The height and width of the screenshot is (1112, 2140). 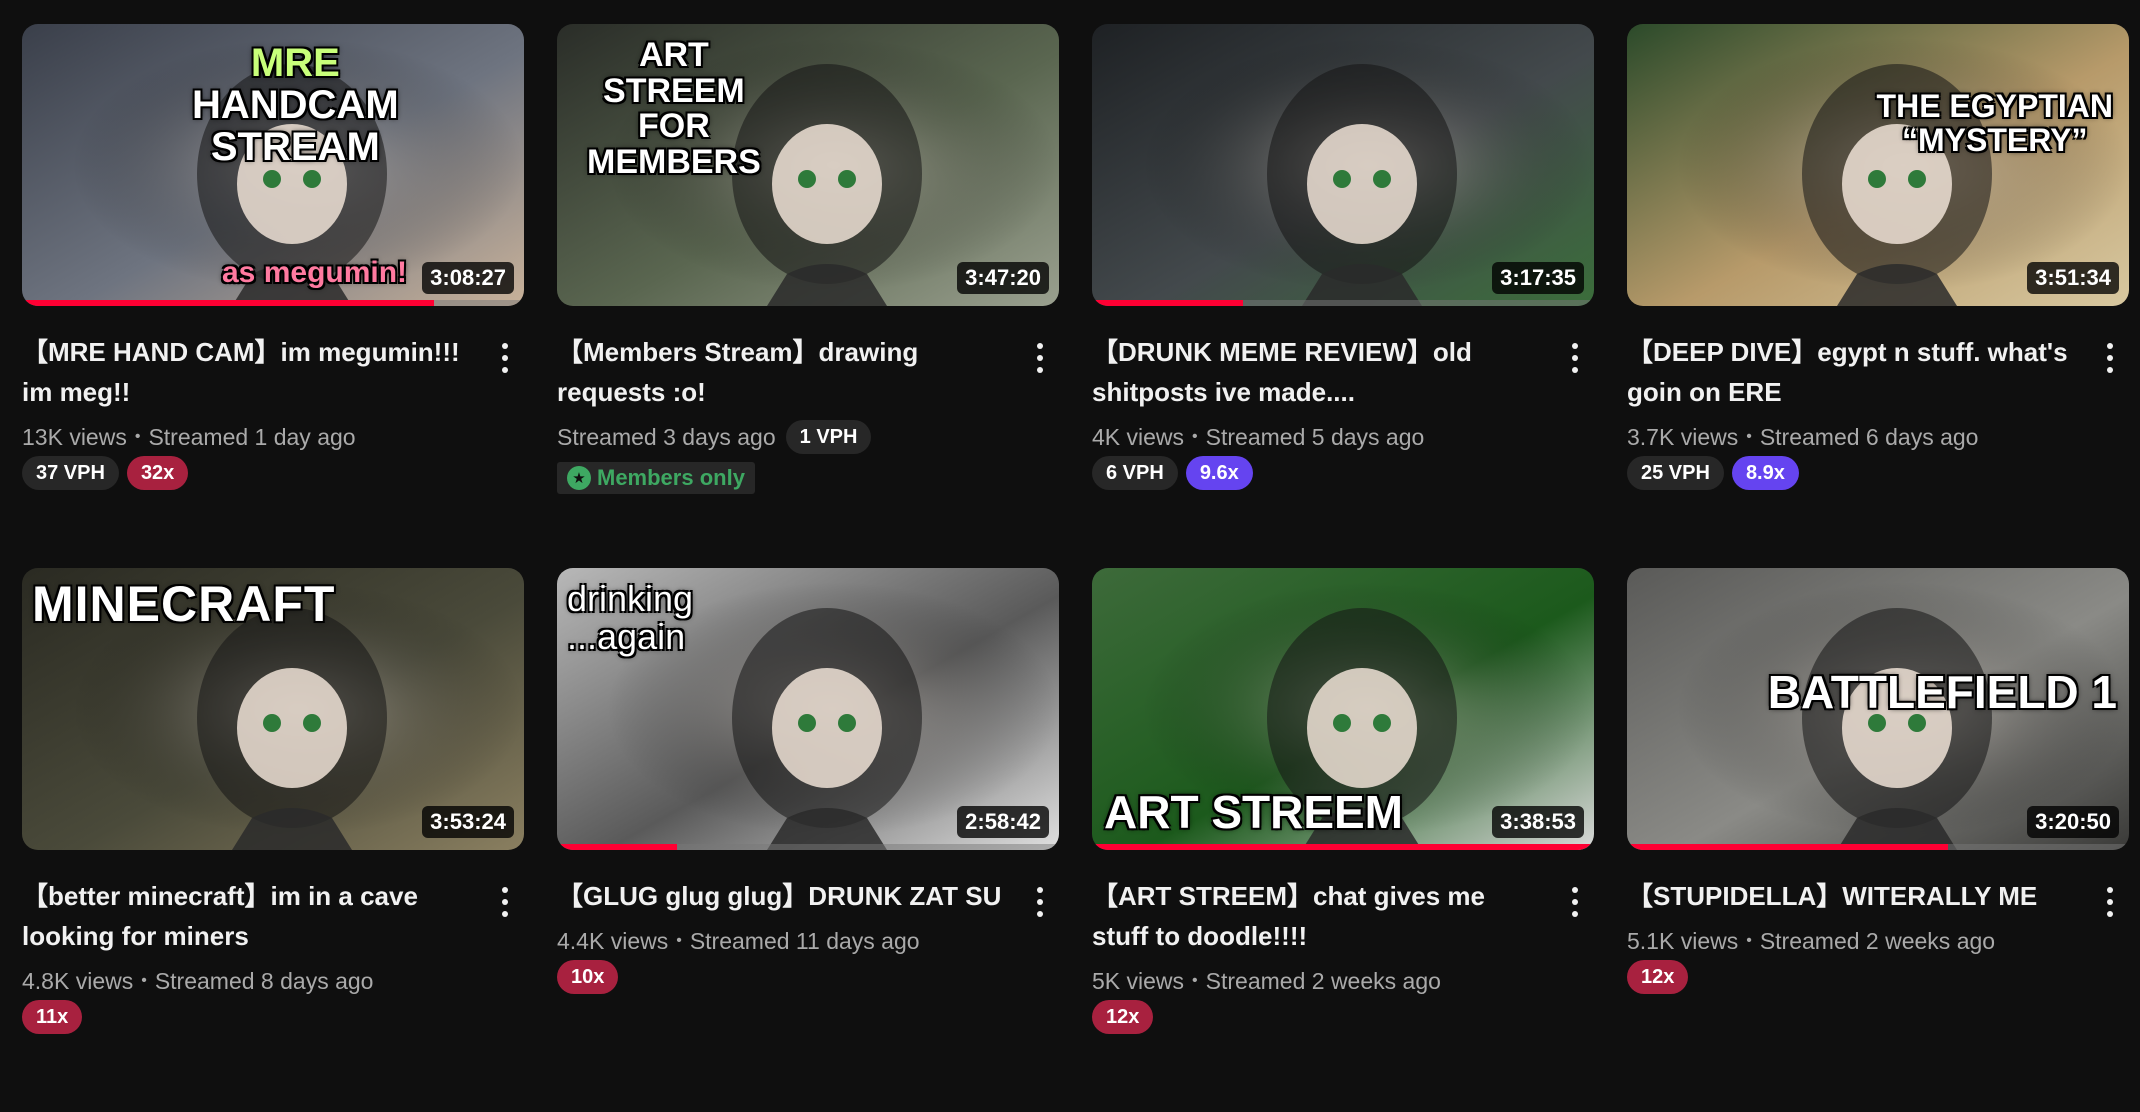 What do you see at coordinates (1855, 473) in the screenshot?
I see `badge-row: 25 VPH 8.9x` at bounding box center [1855, 473].